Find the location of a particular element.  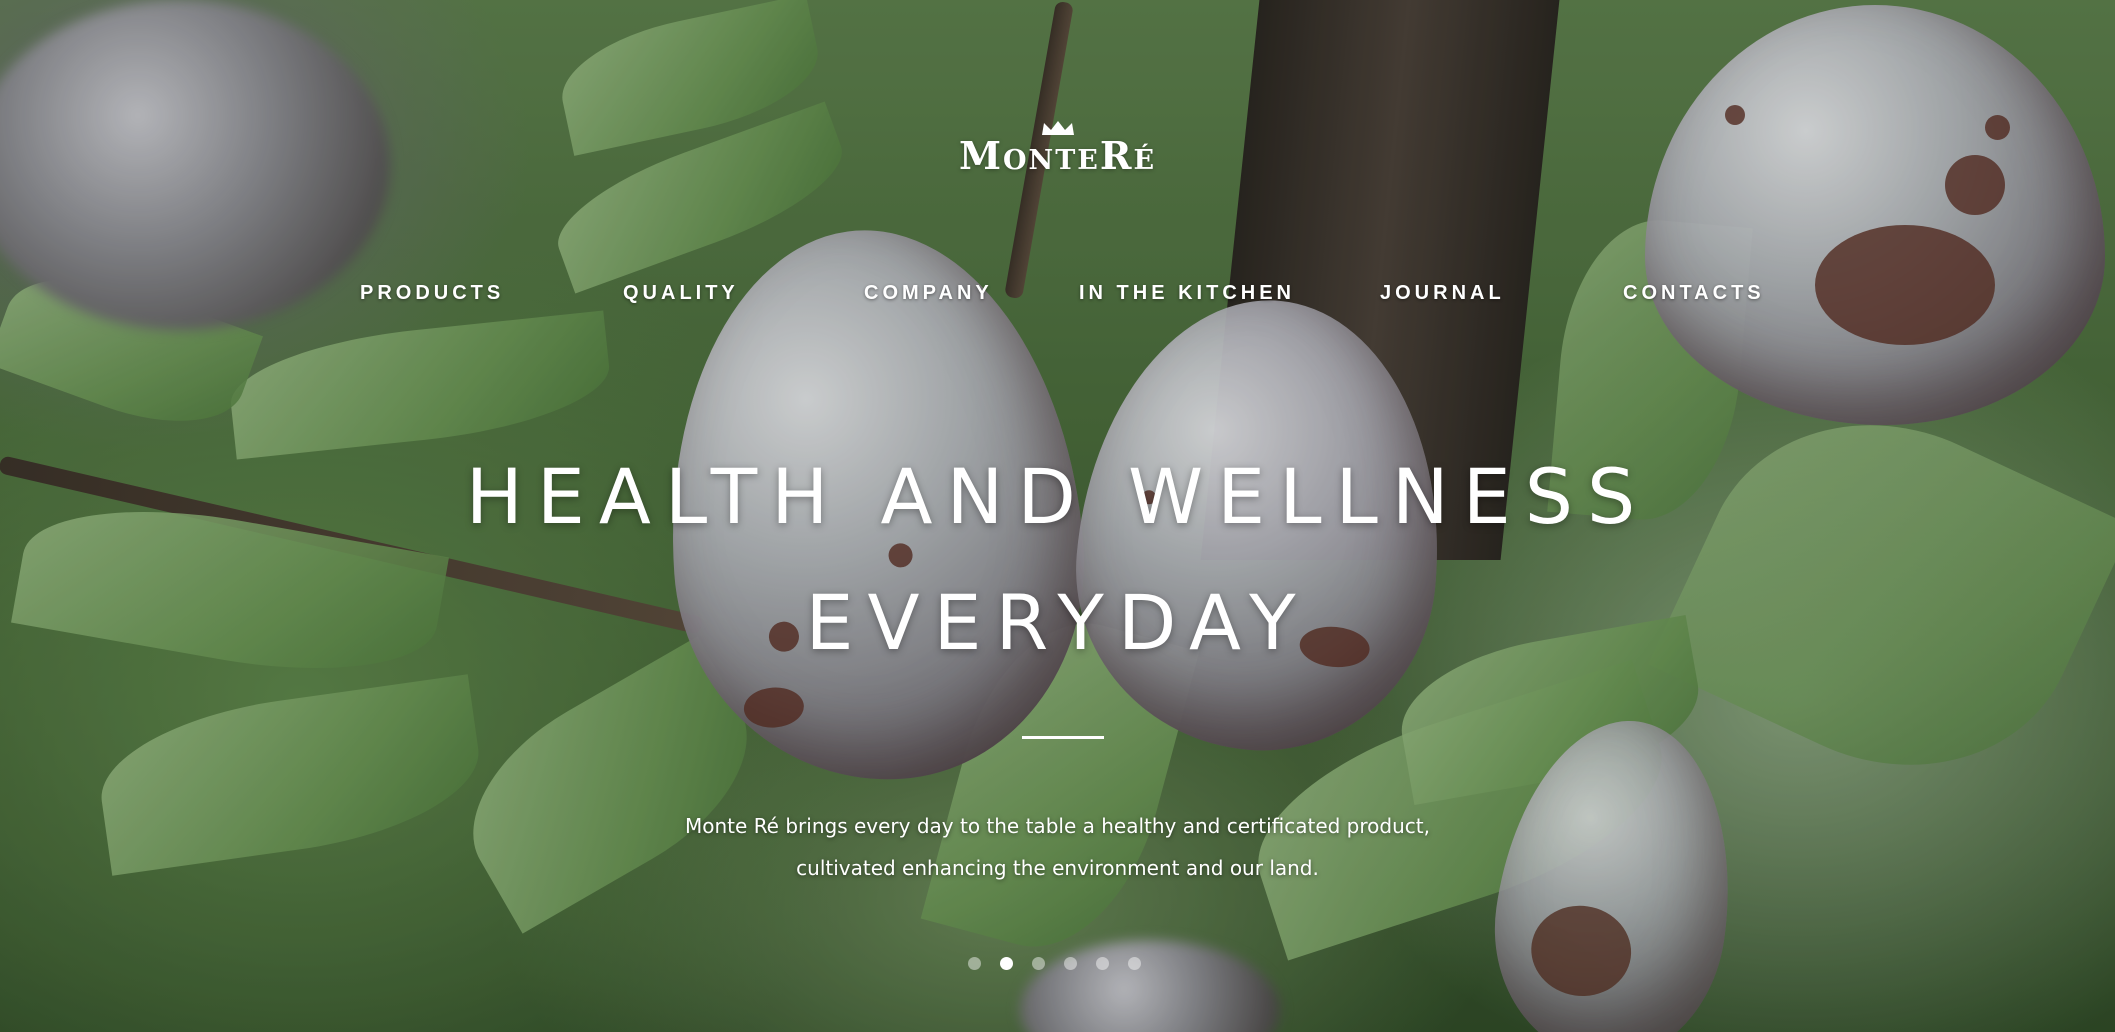

brand-logo: MonteRé is located at coordinates (1057, 146).